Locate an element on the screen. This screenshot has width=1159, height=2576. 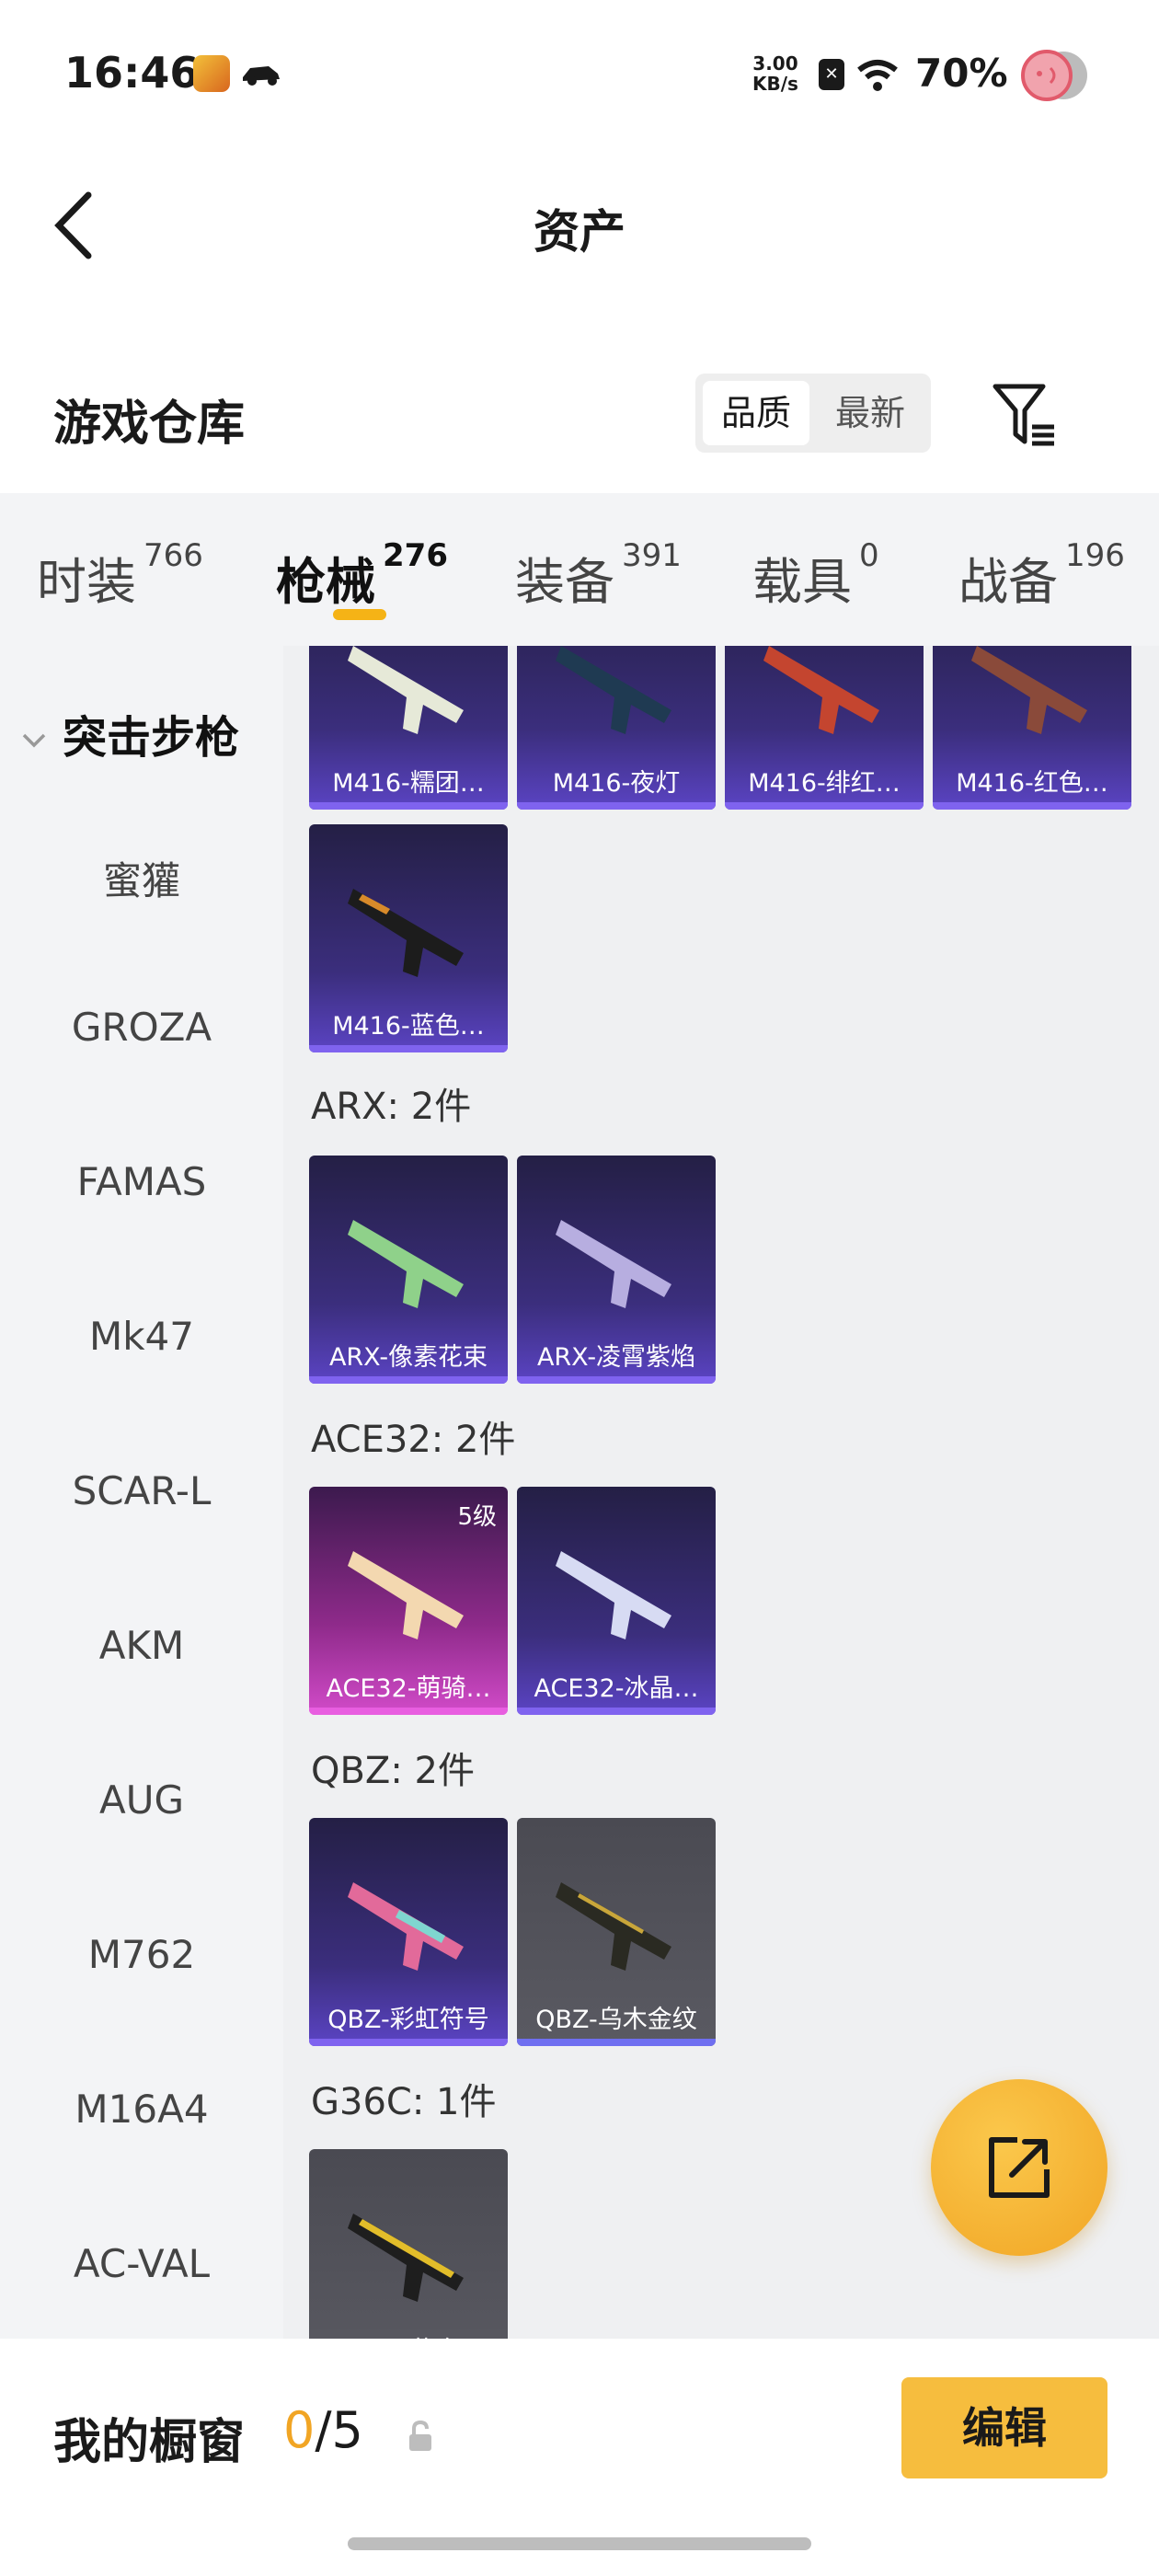
tab-count: 391 is located at coordinates (652, 555).